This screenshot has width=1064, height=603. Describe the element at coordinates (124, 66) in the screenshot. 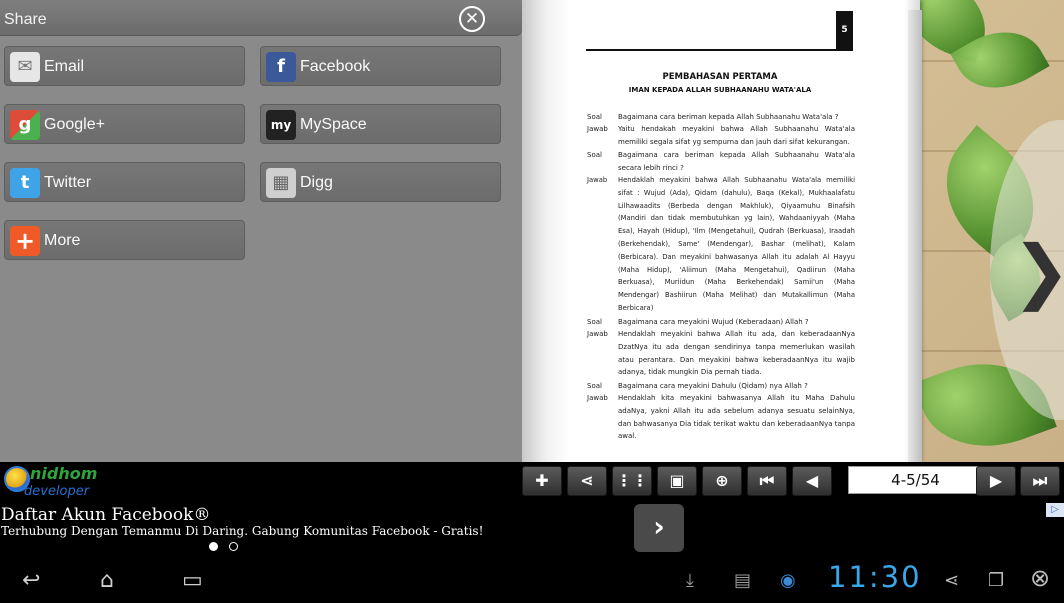

I see `share-email-button: ✉ Email` at that location.